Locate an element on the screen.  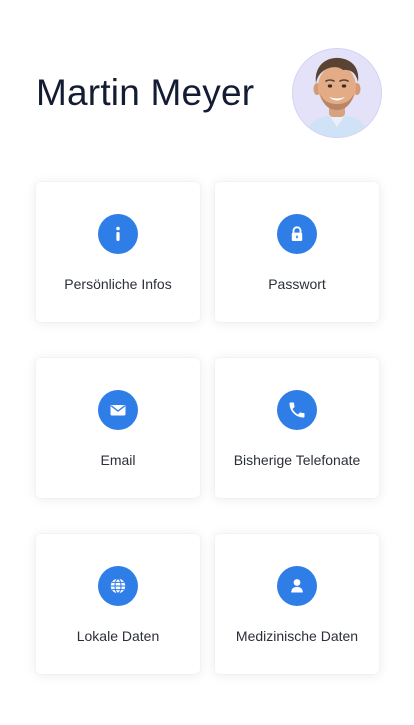
tile-call-history: Bisherige Telefonate is located at coordinates (297, 428).